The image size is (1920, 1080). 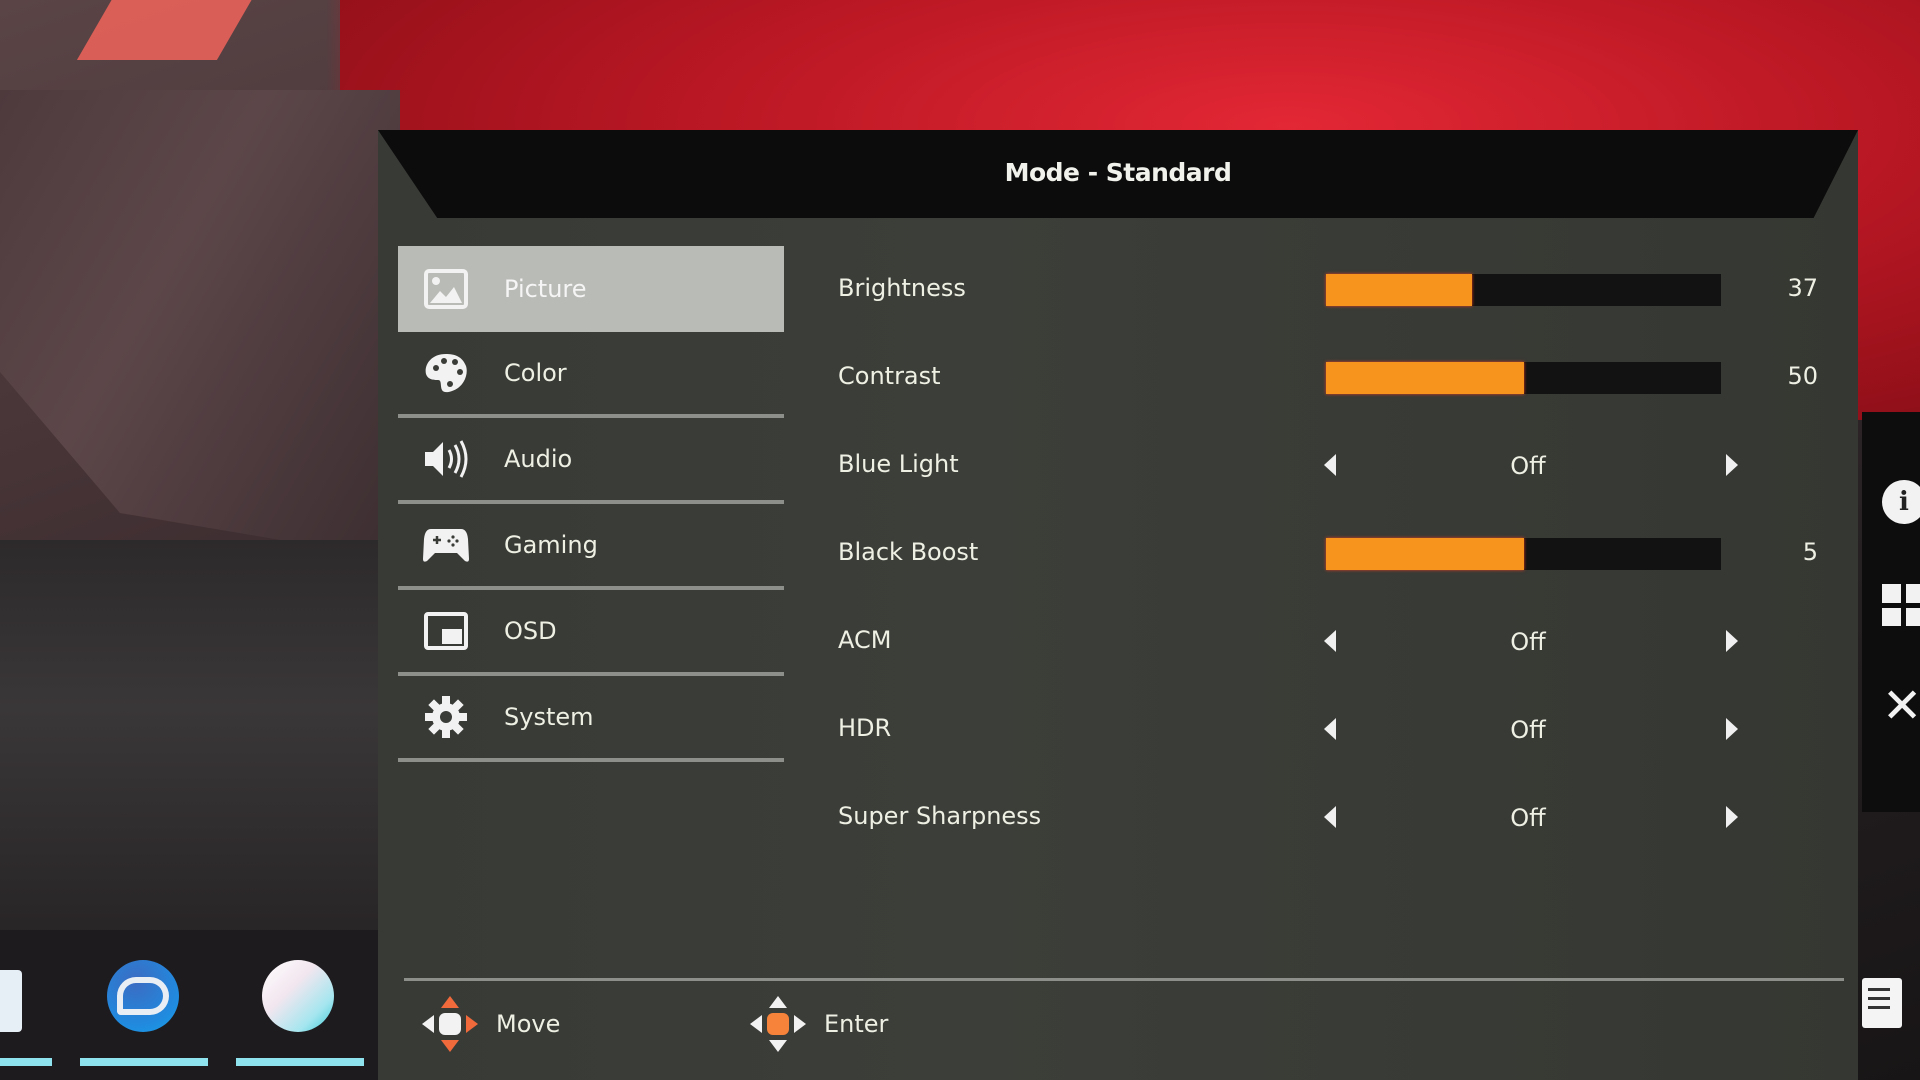 I want to click on slider-value: 50, so click(x=1802, y=376).